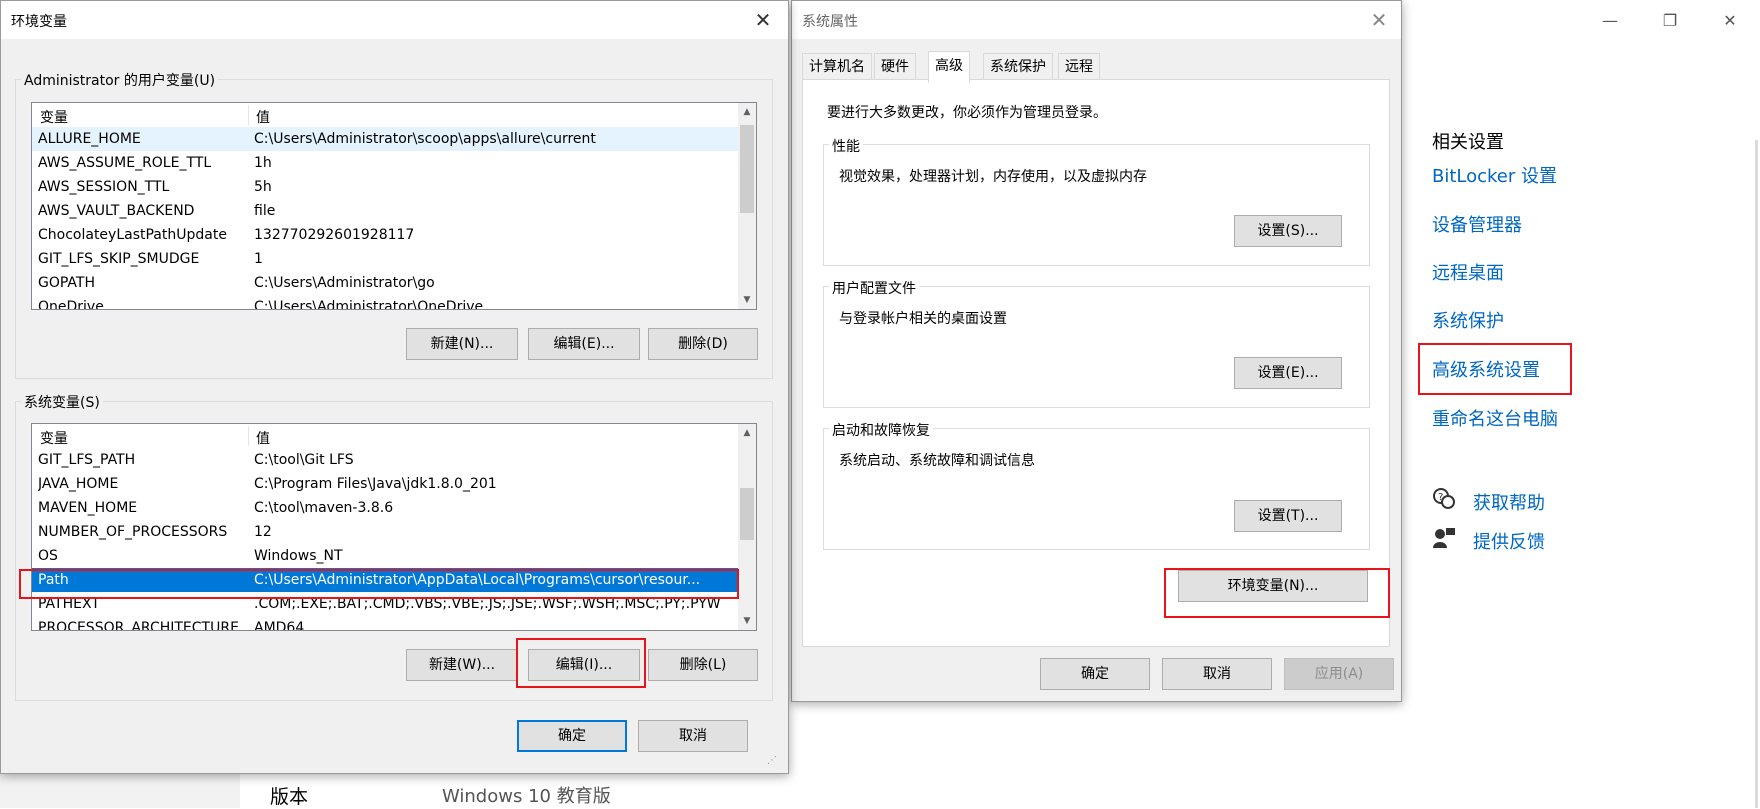 The image size is (1760, 809). Describe the element at coordinates (385, 211) in the screenshot. I see `table-row: AWS_VAULT_BACKEND file` at that location.